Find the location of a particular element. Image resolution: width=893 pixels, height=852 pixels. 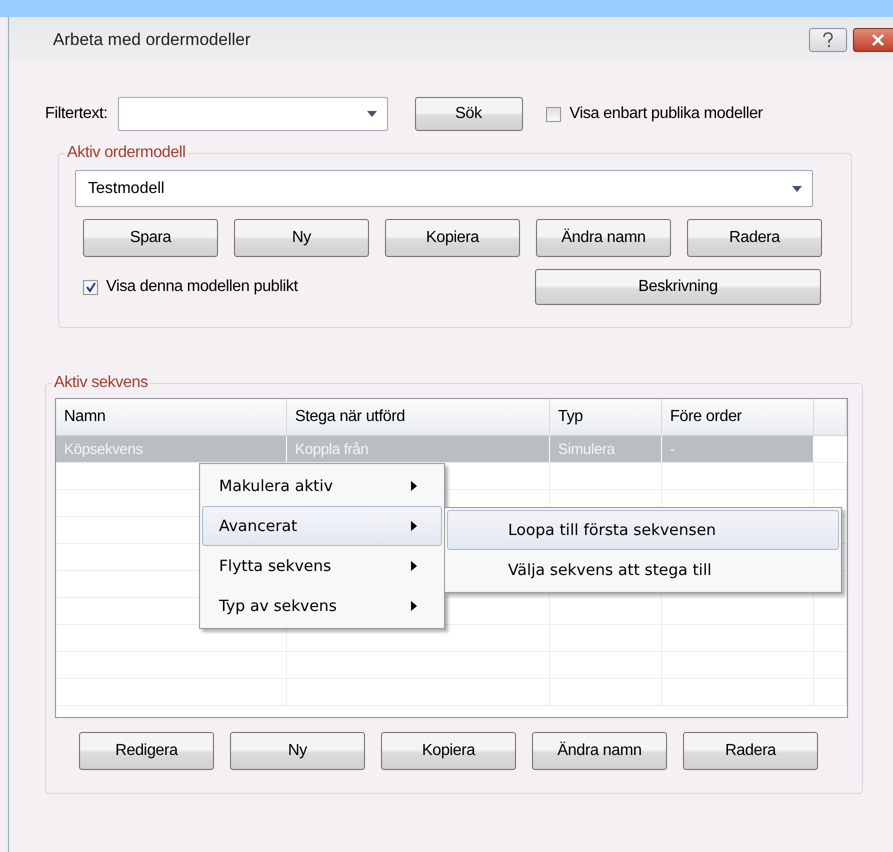

window-title: Arbeta med ordermodeller is located at coordinates (151, 40).